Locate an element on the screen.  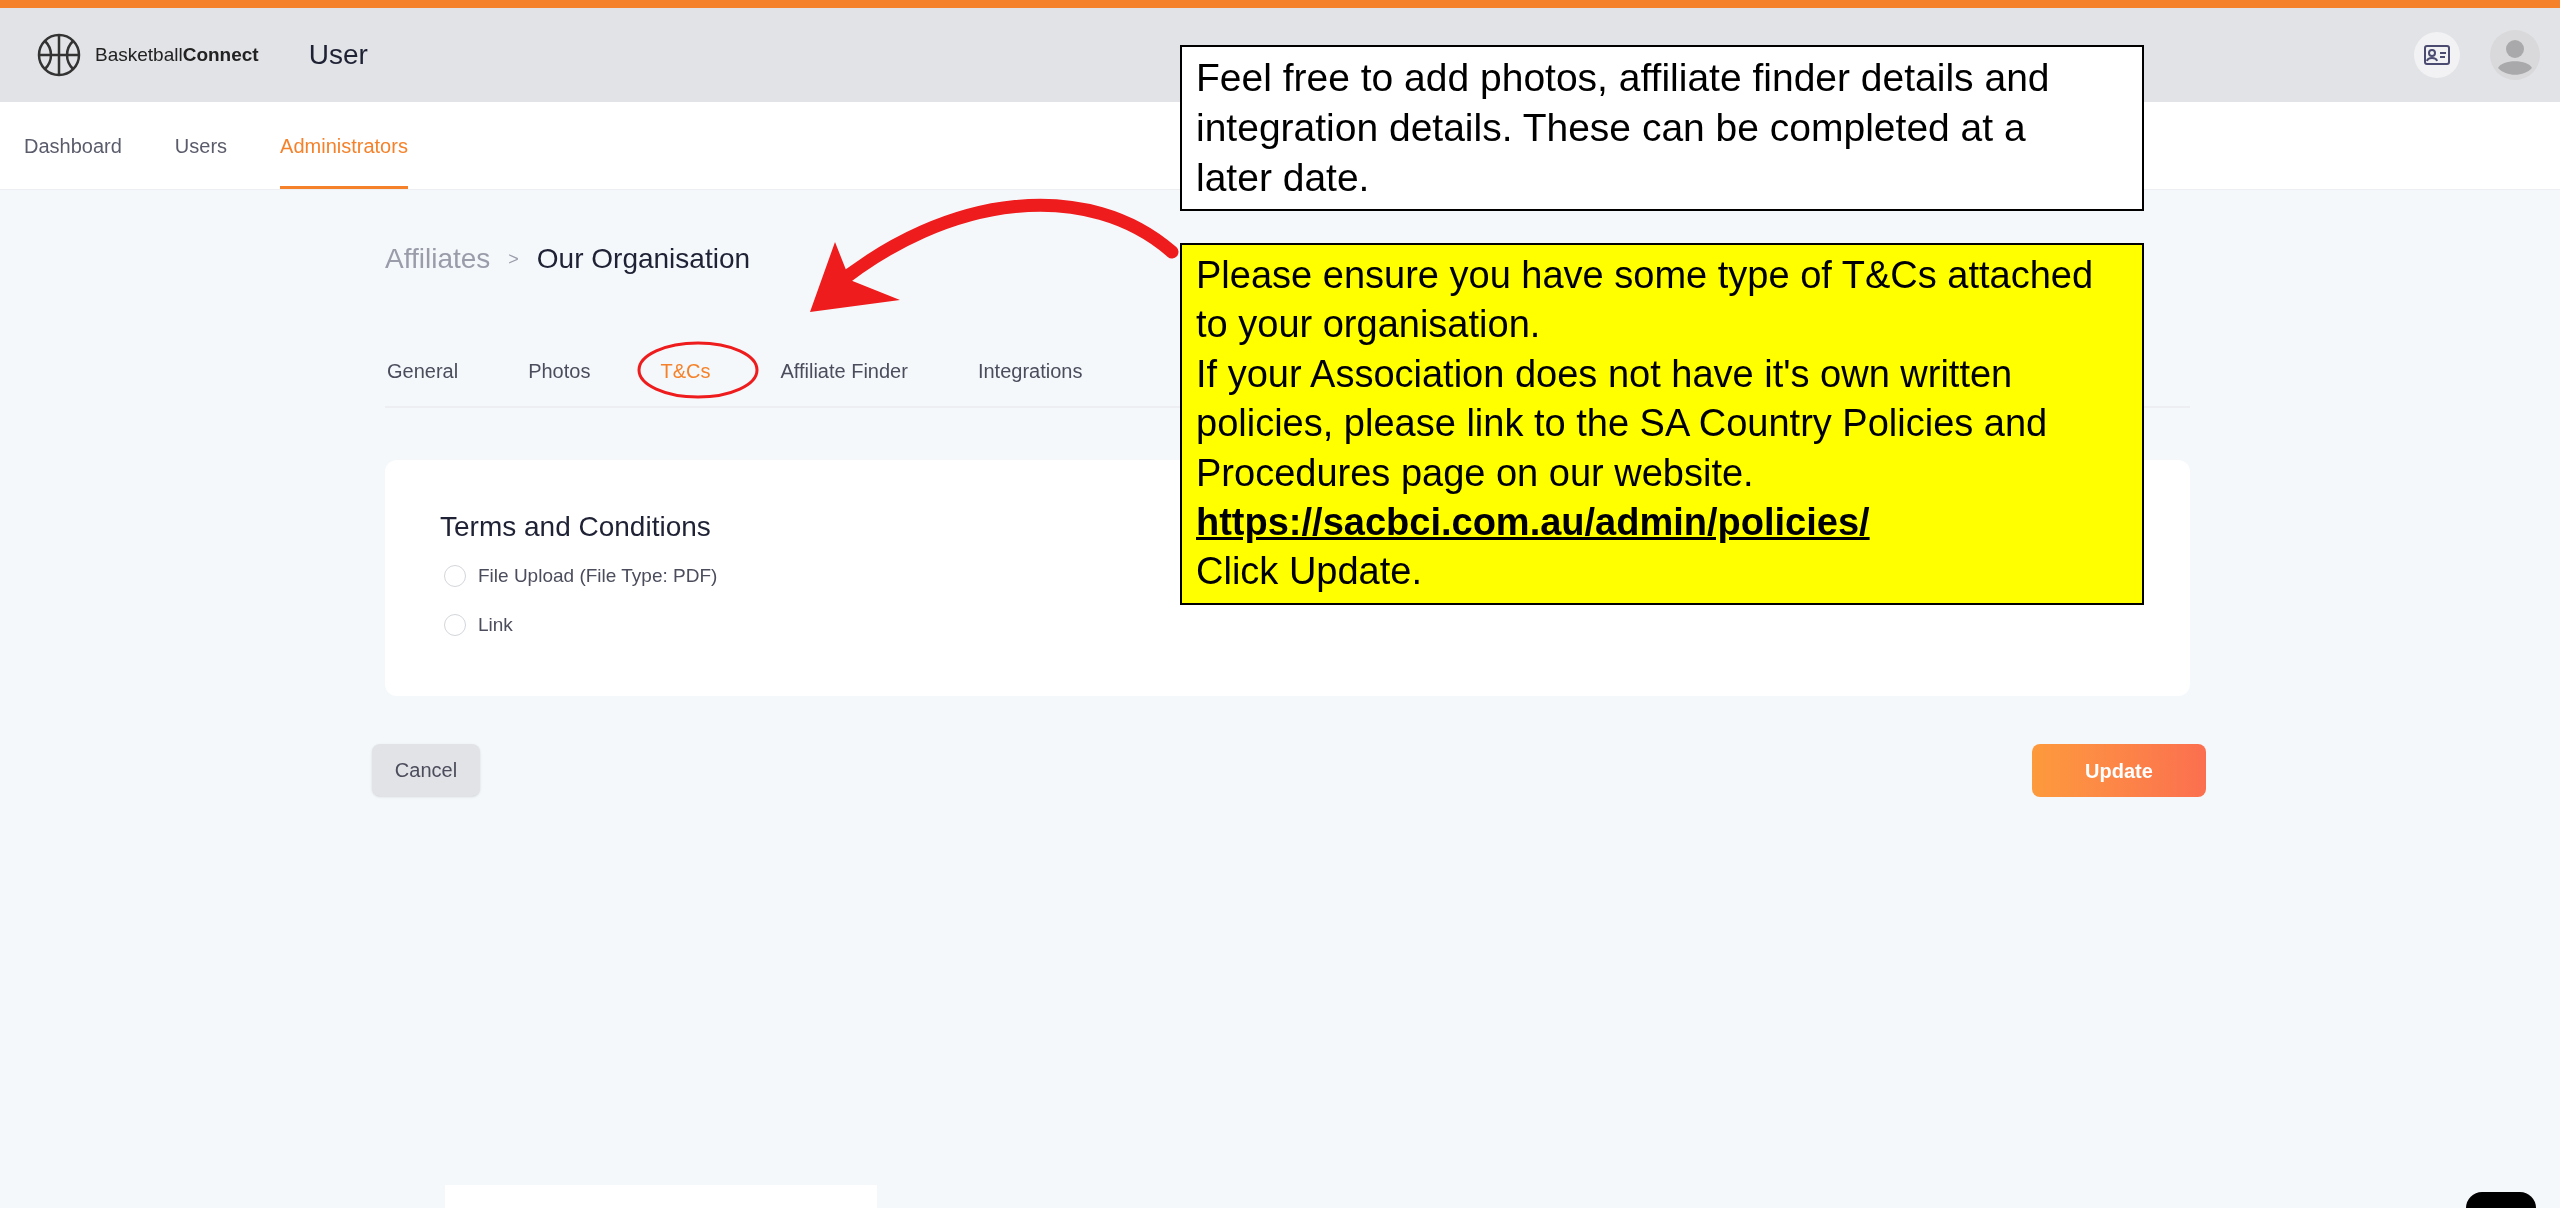
logo-text: BasketballConnect is located at coordinates (177, 54).